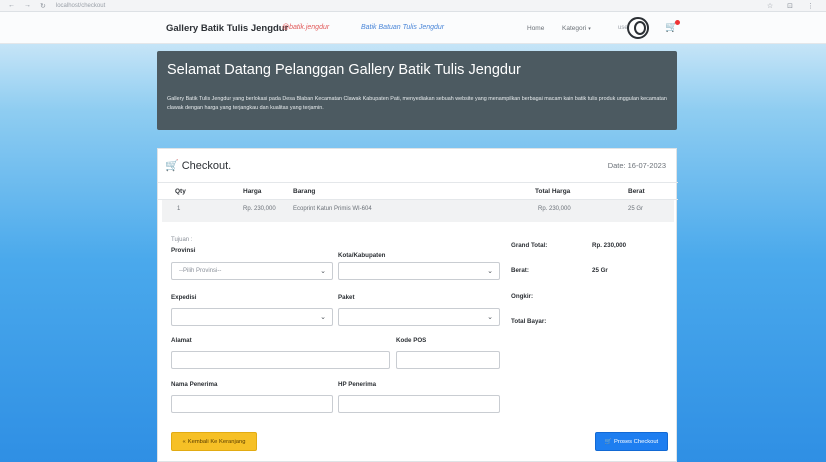 This screenshot has width=826, height=462. Describe the element at coordinates (43, 6) in the screenshot. I see `reload-icon: ↻` at that location.